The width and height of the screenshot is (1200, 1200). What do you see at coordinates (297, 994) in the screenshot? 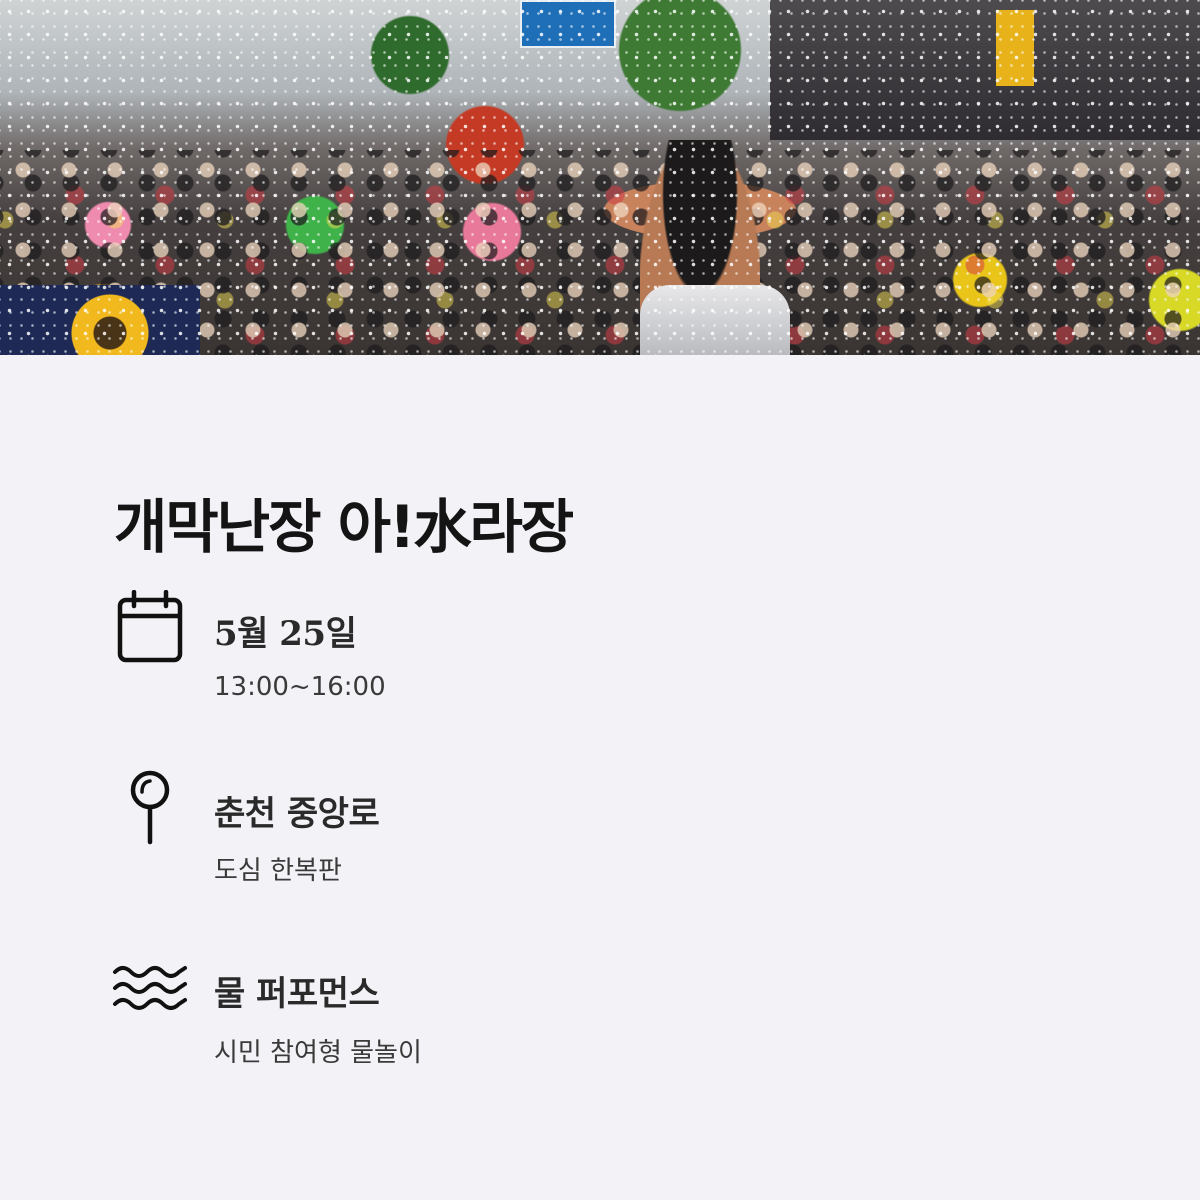
I see `performance-heading: 물 퍼포먼스` at bounding box center [297, 994].